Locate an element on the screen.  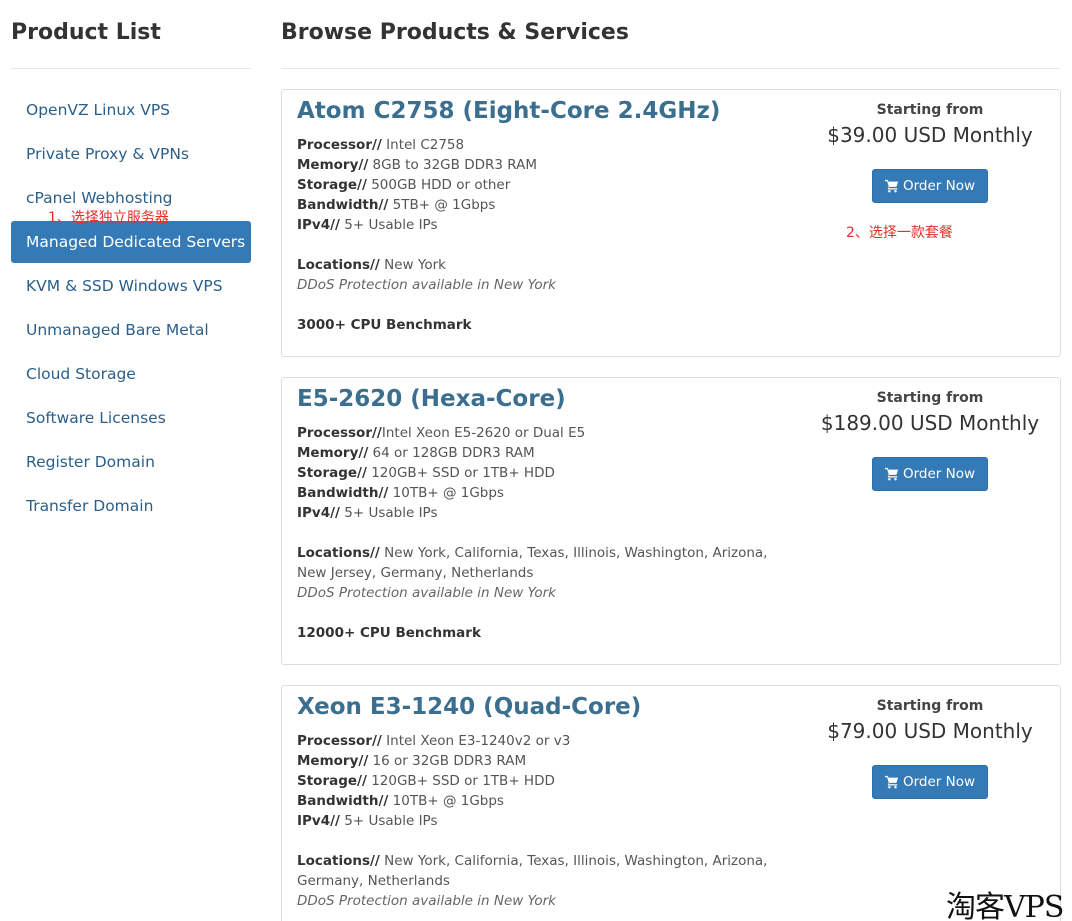
spec-value: 16 or 32GB DDR3 RAM is located at coordinates (447, 761).